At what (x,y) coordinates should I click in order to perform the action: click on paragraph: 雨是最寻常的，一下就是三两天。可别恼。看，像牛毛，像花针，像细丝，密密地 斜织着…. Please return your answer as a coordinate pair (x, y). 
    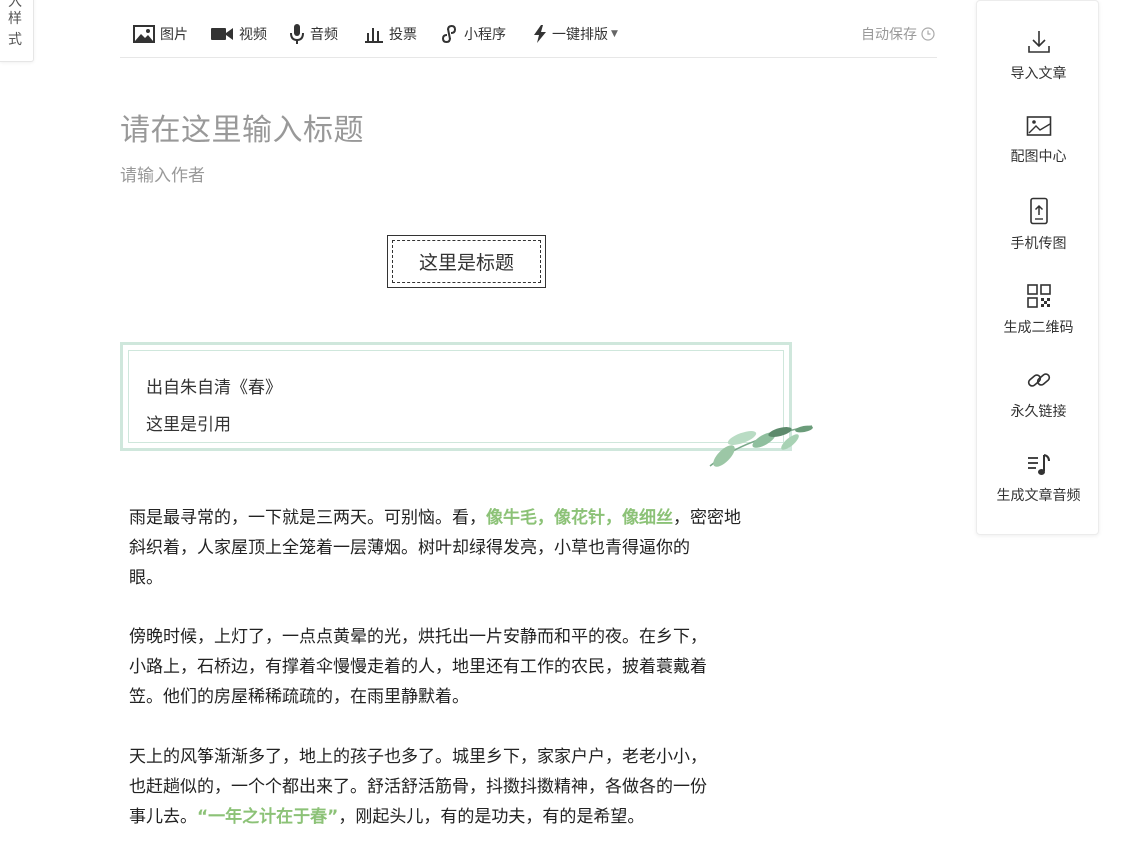
    Looking at the image, I should click on (474, 548).